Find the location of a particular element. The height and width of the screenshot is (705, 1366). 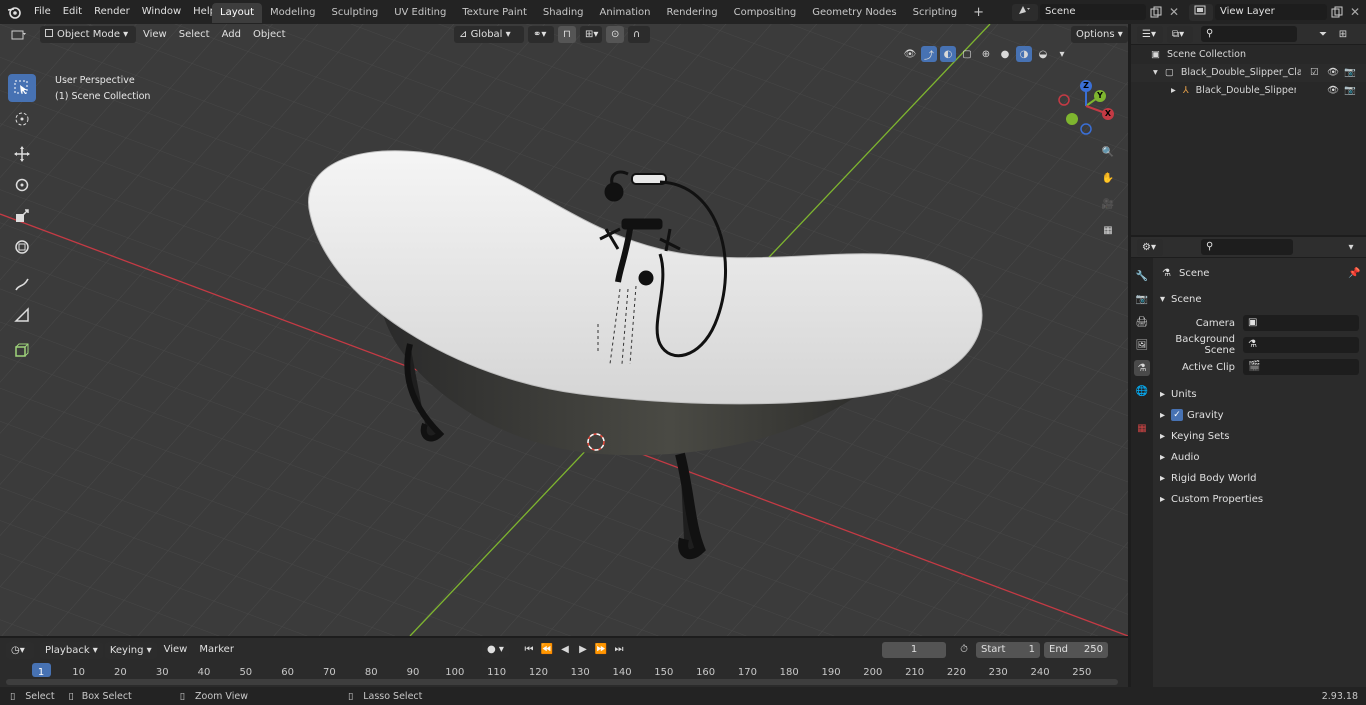

menu-edit: Edit is located at coordinates (72, 12).